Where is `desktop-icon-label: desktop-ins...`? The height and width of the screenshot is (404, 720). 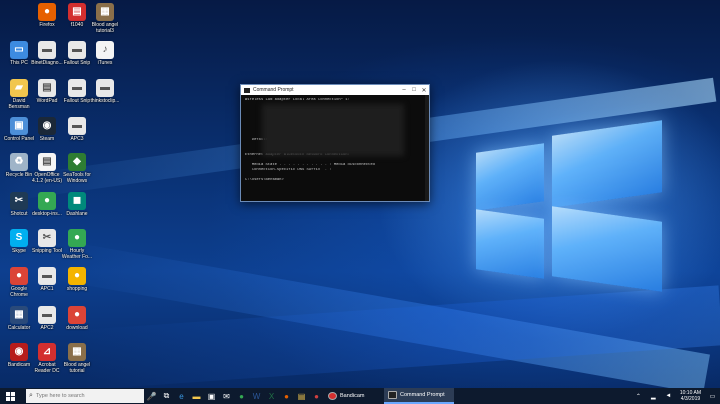 desktop-icon-label: desktop-ins... is located at coordinates (47, 214).